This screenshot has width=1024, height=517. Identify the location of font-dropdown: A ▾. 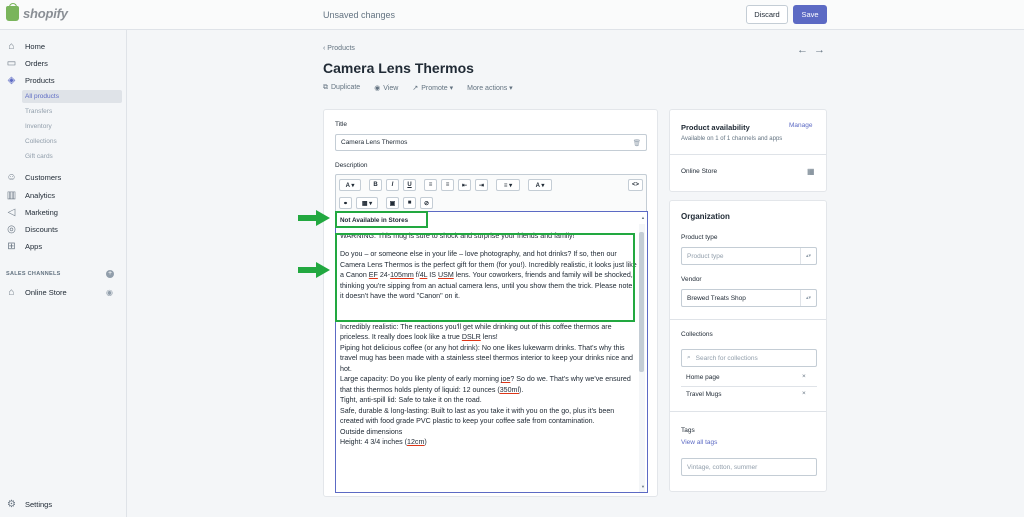
(350, 185).